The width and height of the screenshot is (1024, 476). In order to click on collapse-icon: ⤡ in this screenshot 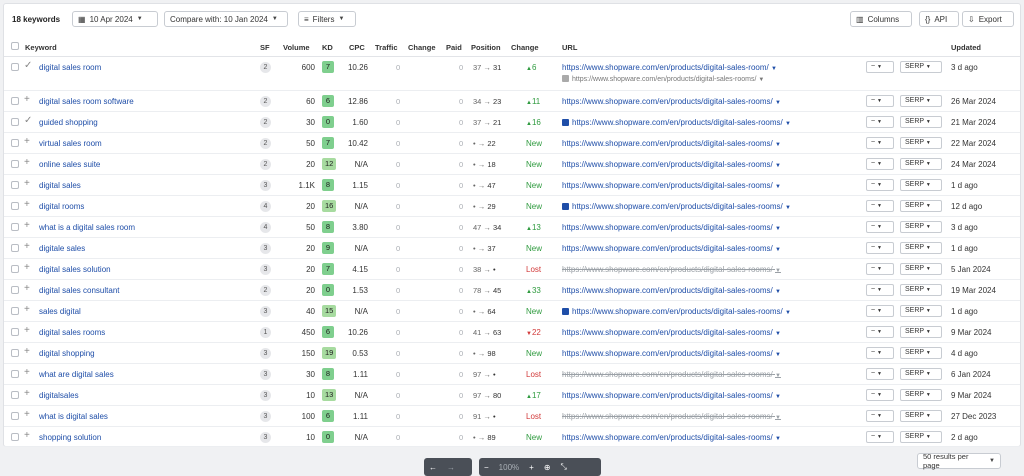, I will do `click(564, 467)`.